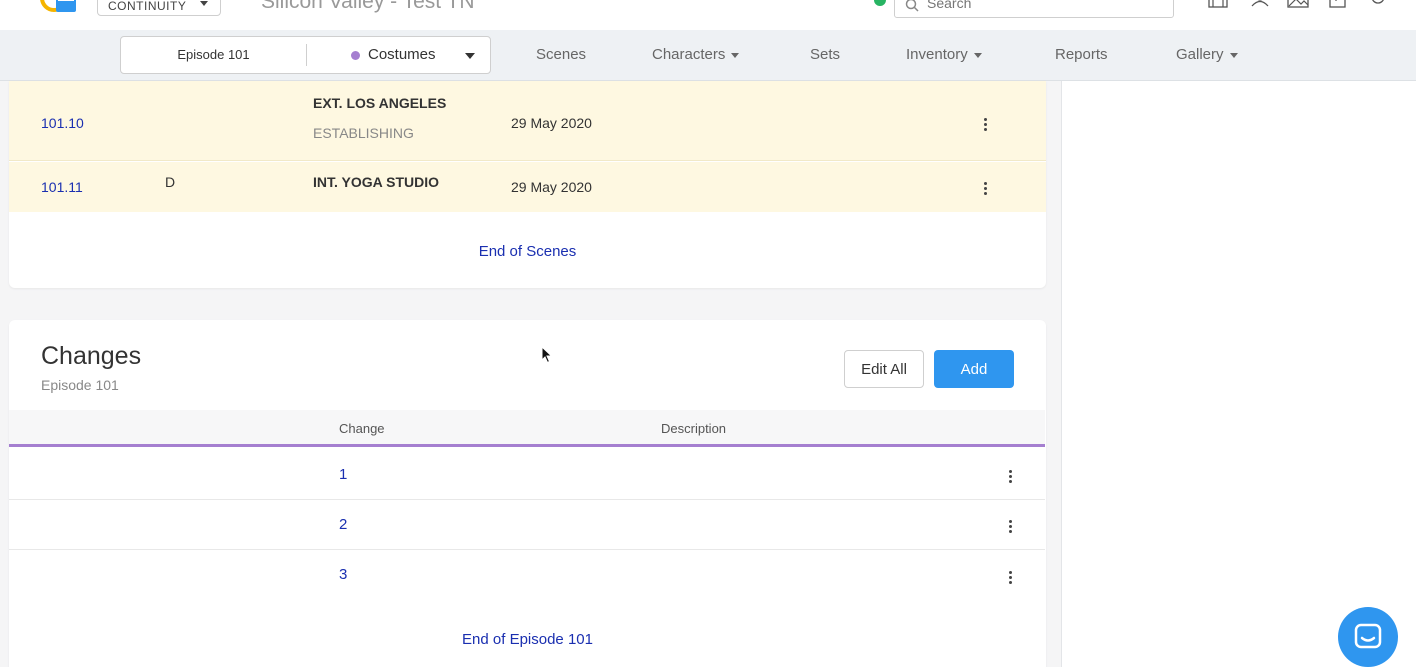 This screenshot has height=667, width=1416. I want to click on section-title: Changes, so click(91, 356).